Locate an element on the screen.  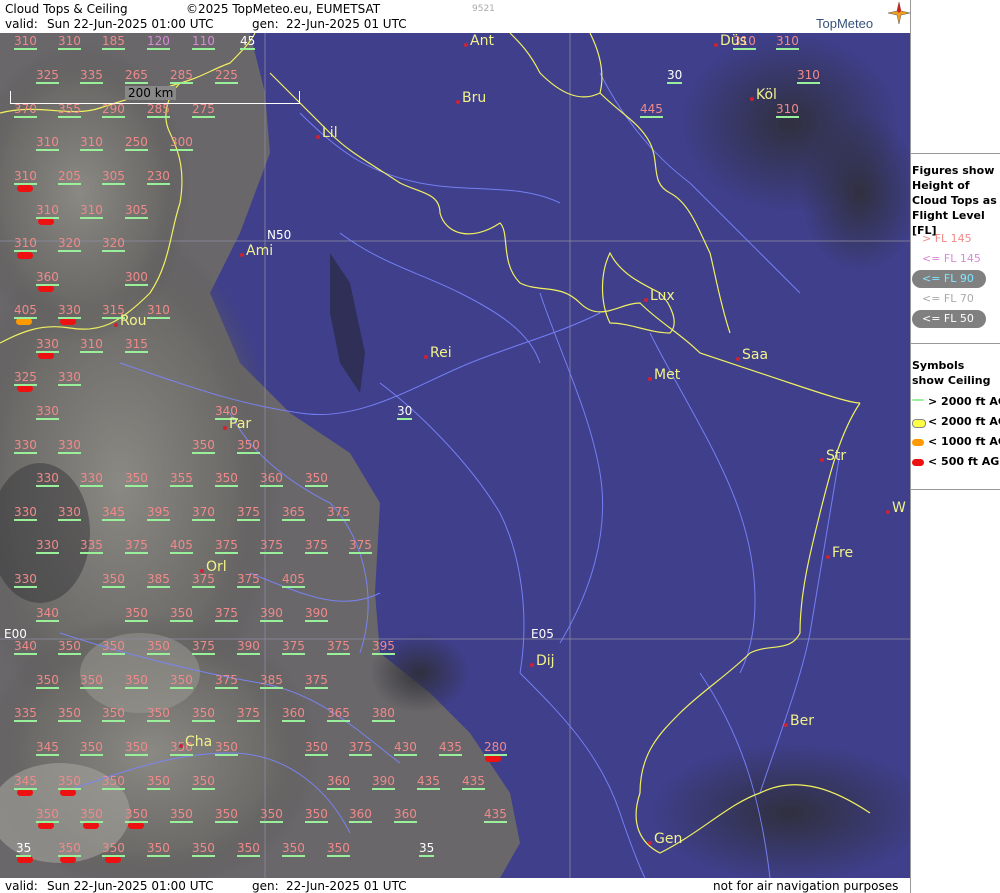
legend-symbols-title: Symbols show Ceiling is located at coordinates (951, 373).